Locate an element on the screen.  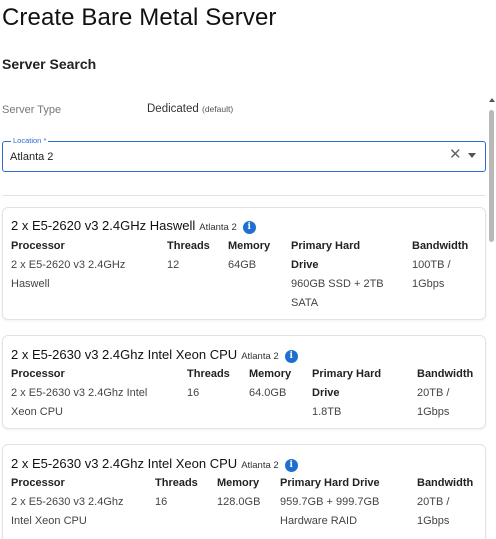
location-field: Location * ✕ is located at coordinates (244, 154).